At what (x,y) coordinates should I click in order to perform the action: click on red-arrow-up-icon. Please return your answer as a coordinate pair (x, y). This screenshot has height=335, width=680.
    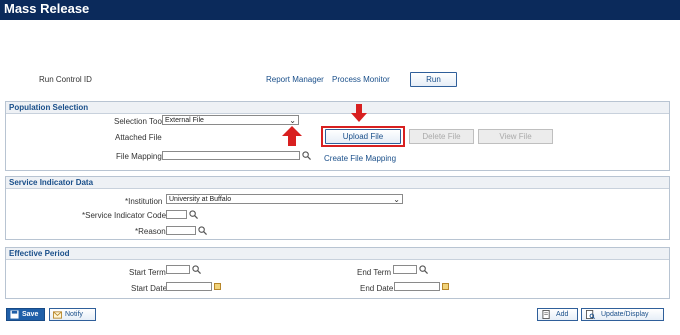
    Looking at the image, I should click on (292, 136).